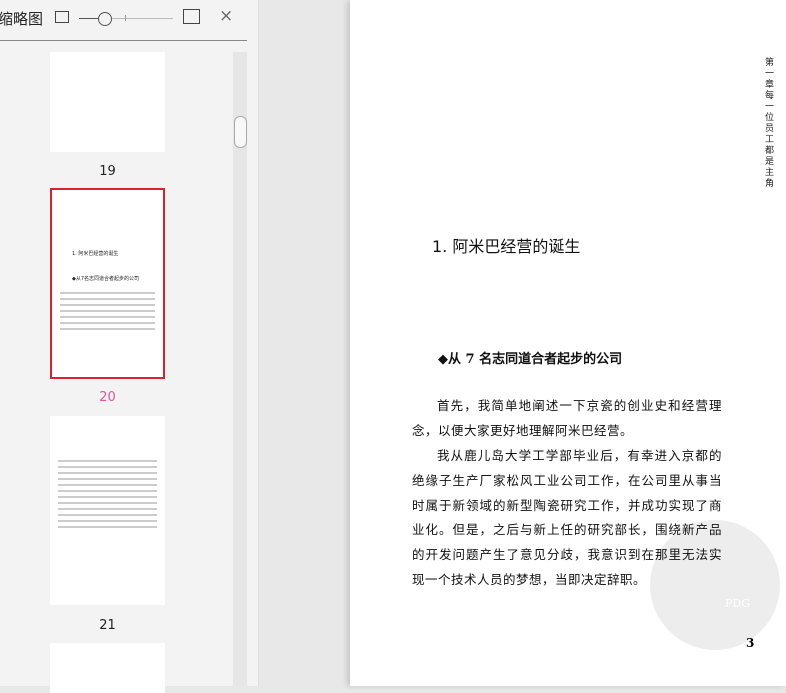 The height and width of the screenshot is (693, 786). I want to click on section-subtitle: ◆从 7 名志同道合者起步的公司, so click(530, 359).